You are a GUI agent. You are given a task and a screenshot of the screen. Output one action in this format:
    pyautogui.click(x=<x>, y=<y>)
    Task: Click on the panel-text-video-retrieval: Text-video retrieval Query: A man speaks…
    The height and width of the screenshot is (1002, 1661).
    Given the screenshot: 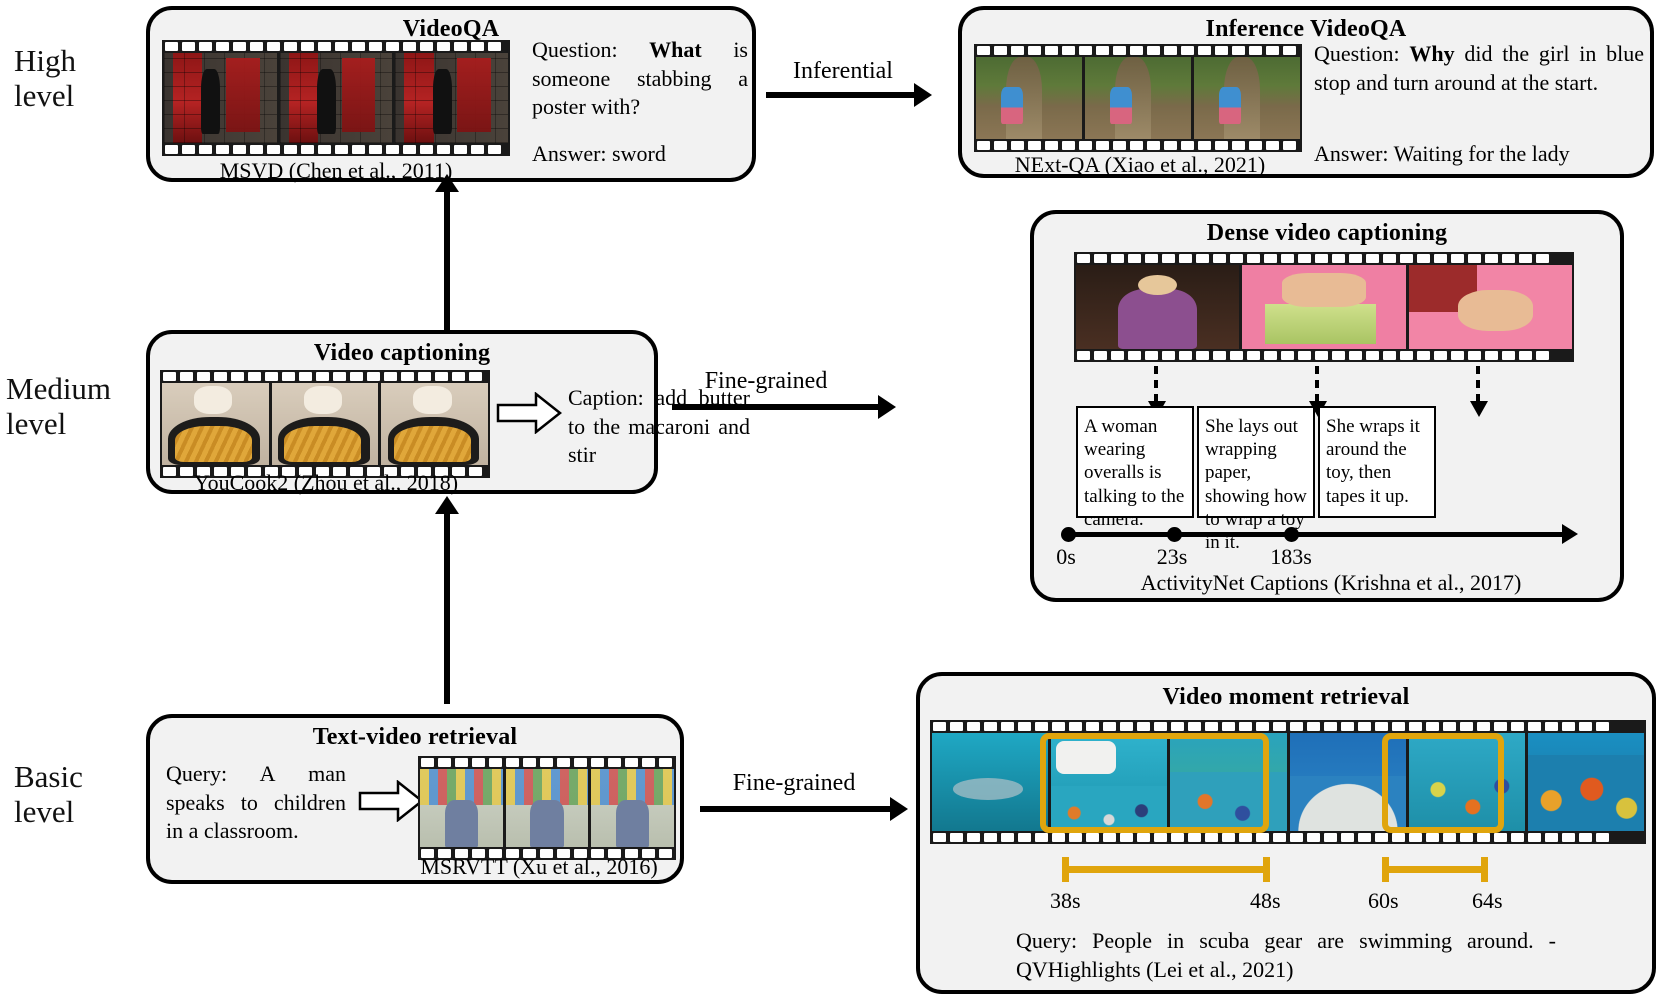 What is the action you would take?
    pyautogui.click(x=415, y=799)
    